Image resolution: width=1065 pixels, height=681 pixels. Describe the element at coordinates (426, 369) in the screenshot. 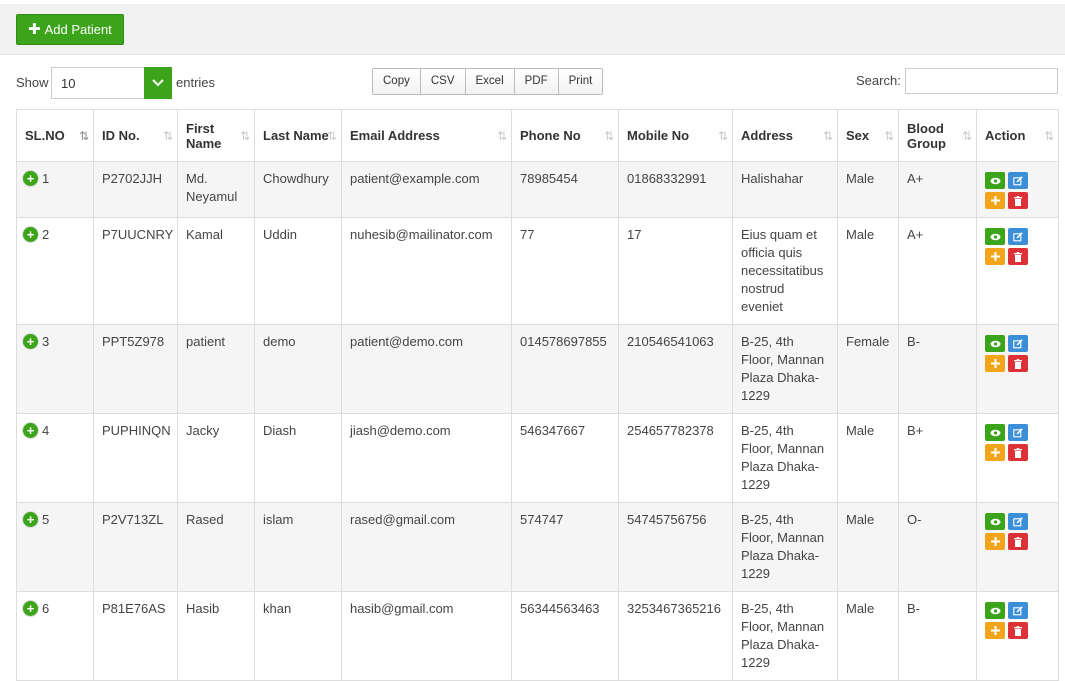

I see `email-cell: patient@demo.com` at that location.